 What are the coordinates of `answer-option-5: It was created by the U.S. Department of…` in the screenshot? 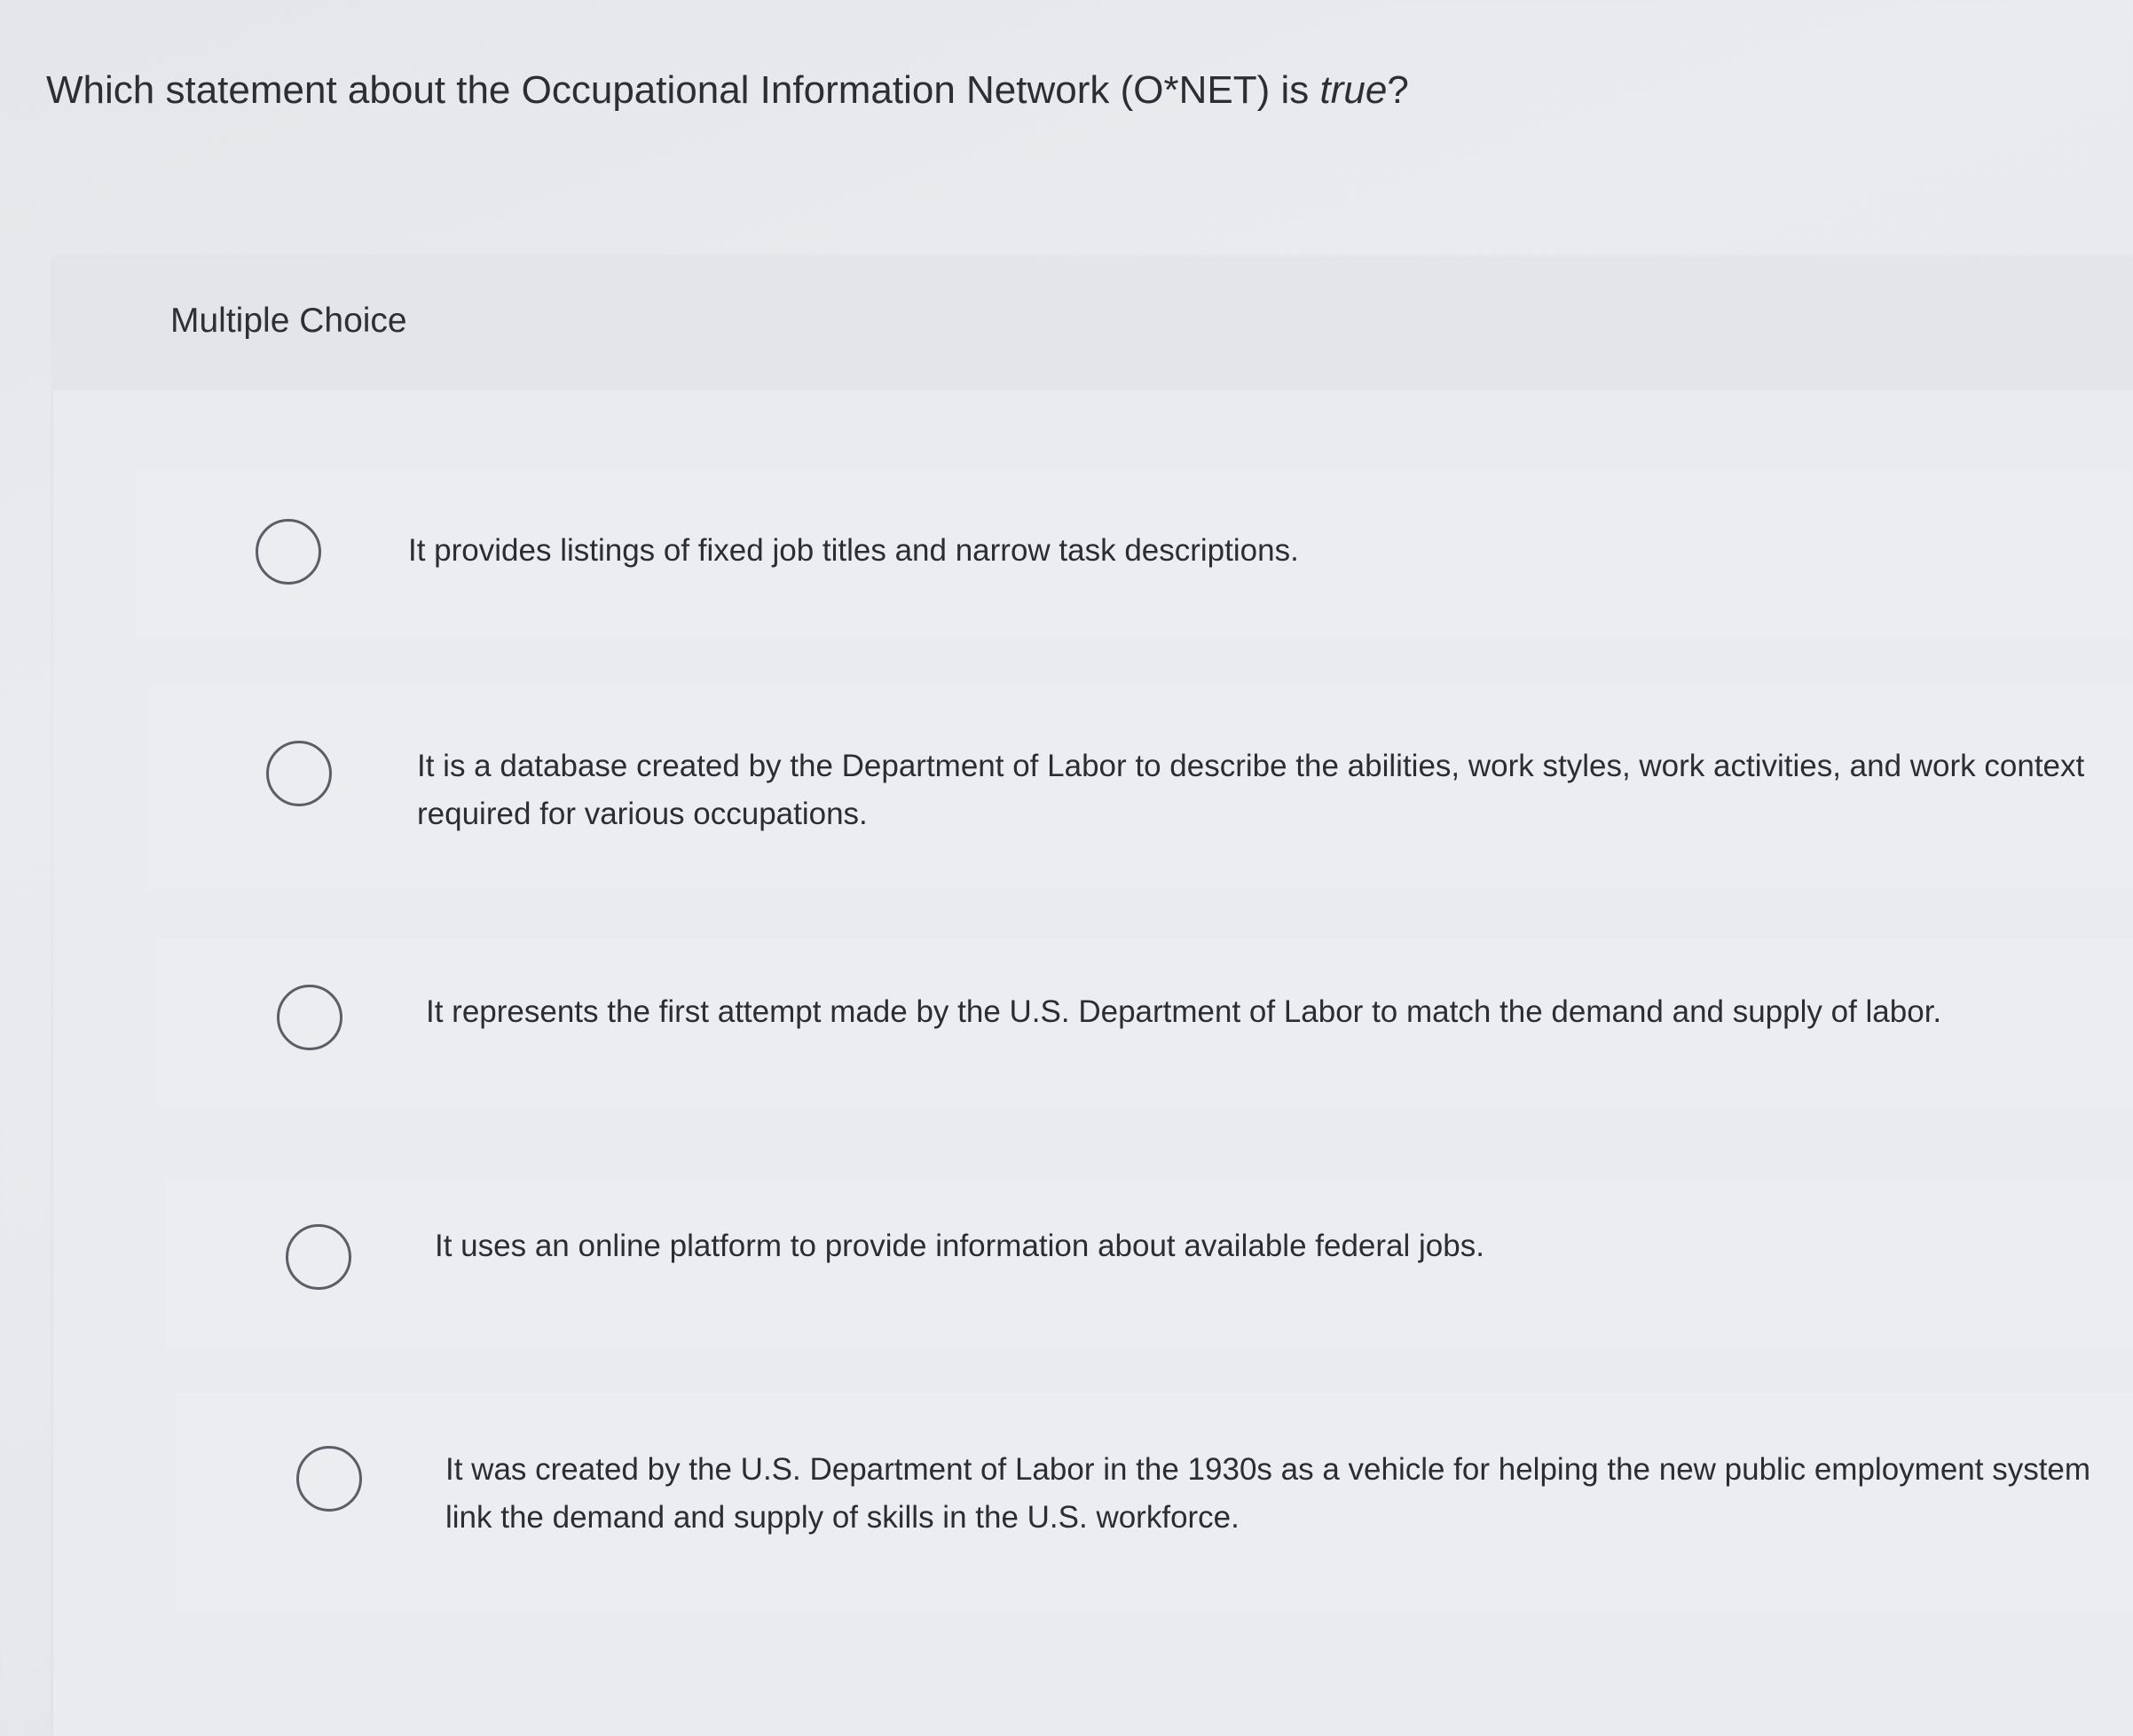 It's located at (1154, 1503).